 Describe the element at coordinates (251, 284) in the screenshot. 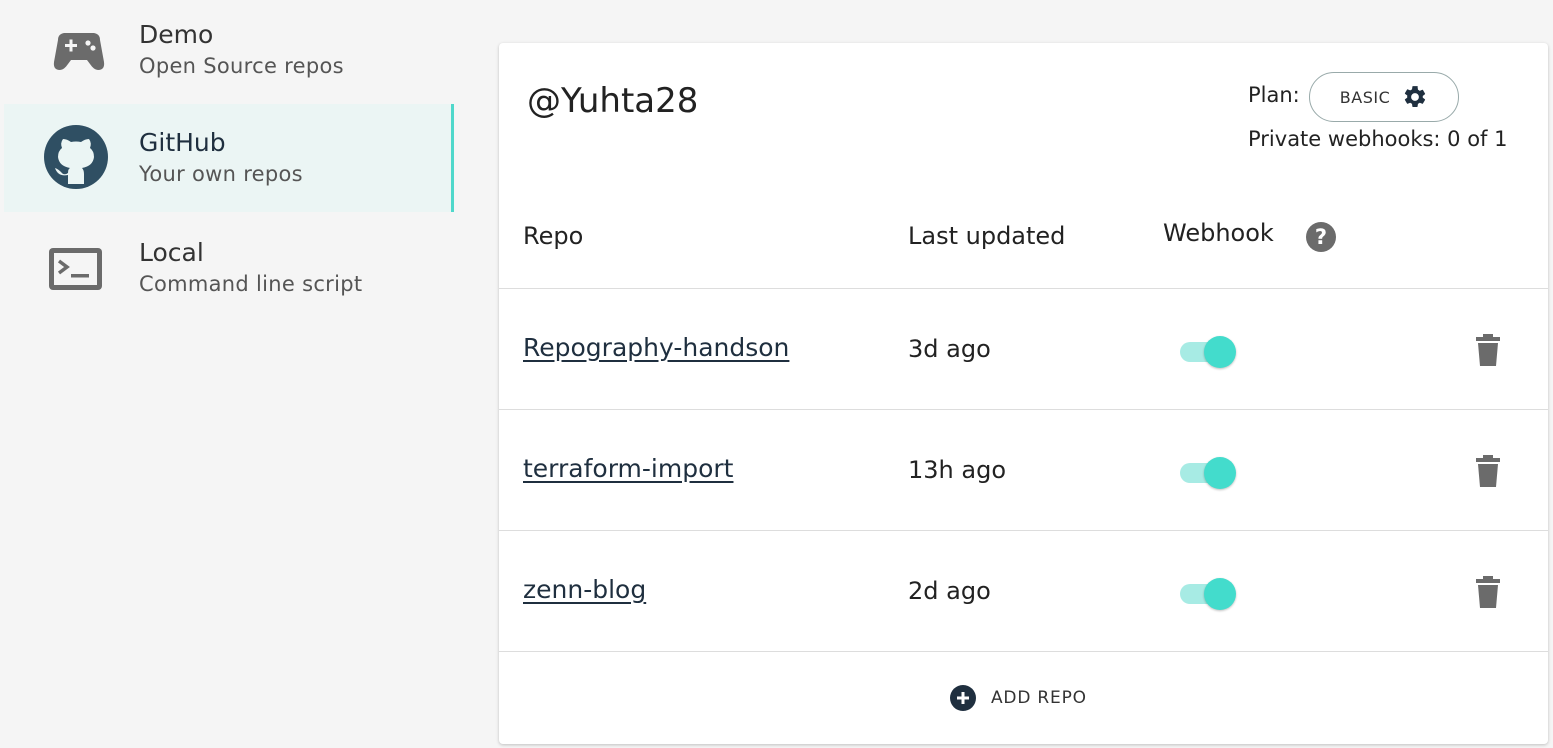

I see `sidebar-item-subtitle: Command line script` at that location.